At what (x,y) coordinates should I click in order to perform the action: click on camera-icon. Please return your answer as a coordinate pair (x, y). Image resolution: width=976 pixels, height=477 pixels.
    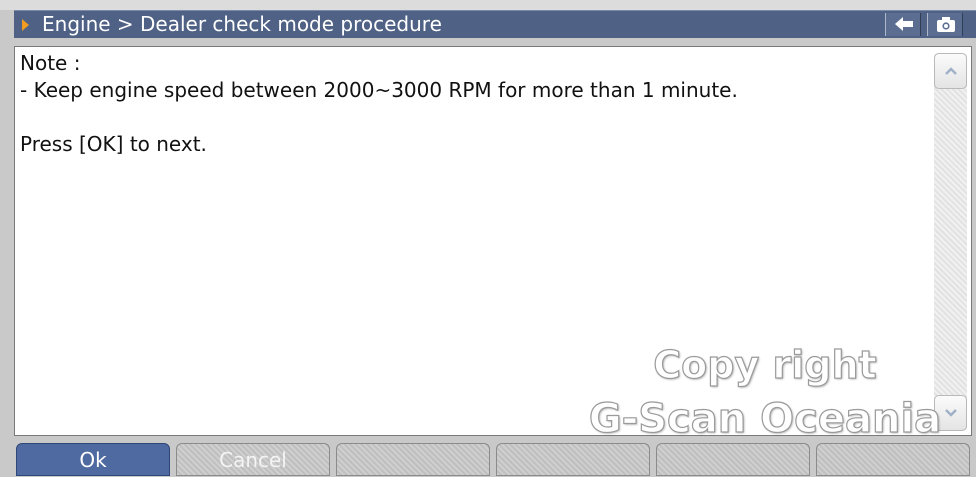
    Looking at the image, I should click on (946, 24).